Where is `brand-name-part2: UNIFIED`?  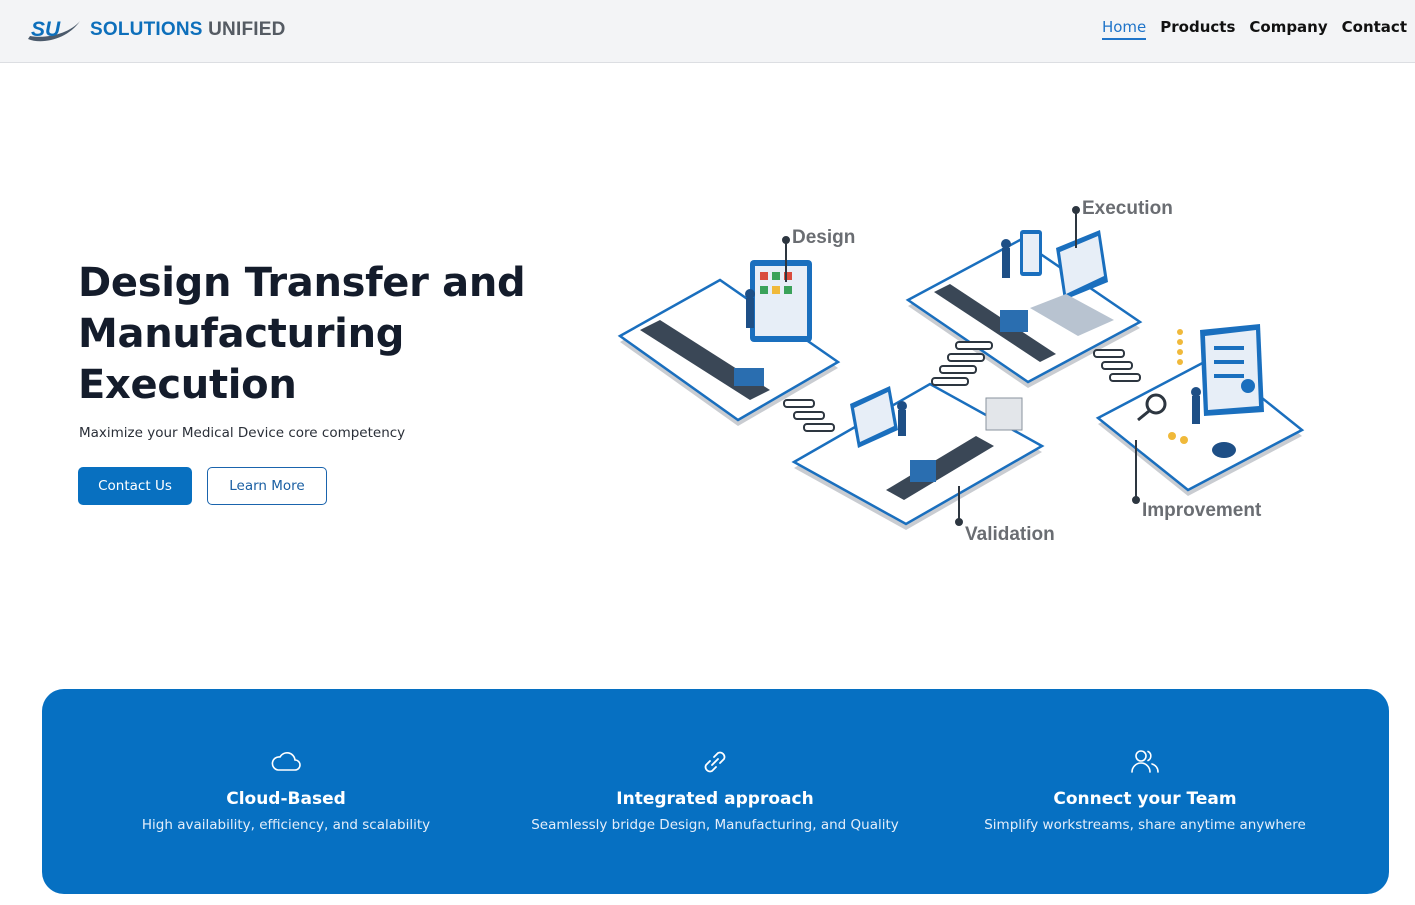 brand-name-part2: UNIFIED is located at coordinates (247, 29).